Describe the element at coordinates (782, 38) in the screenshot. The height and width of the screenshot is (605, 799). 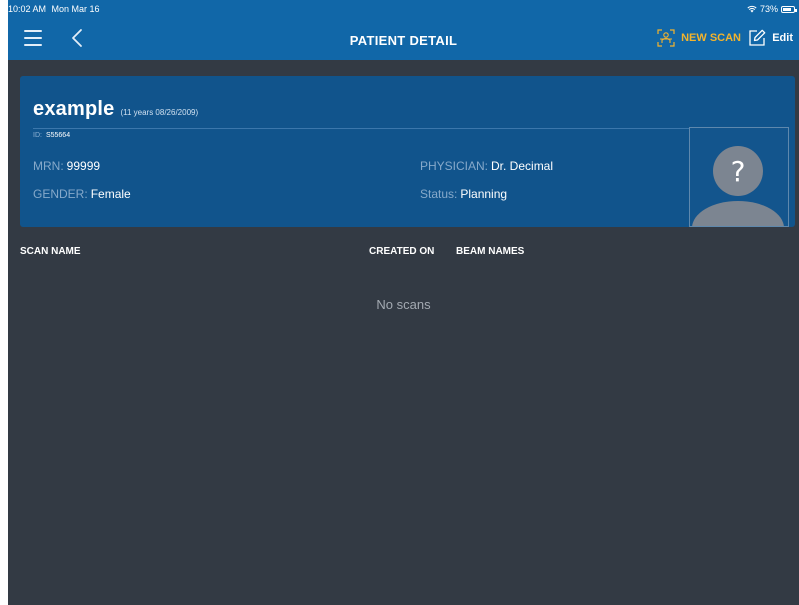
I see `edit-label: Edit` at that location.